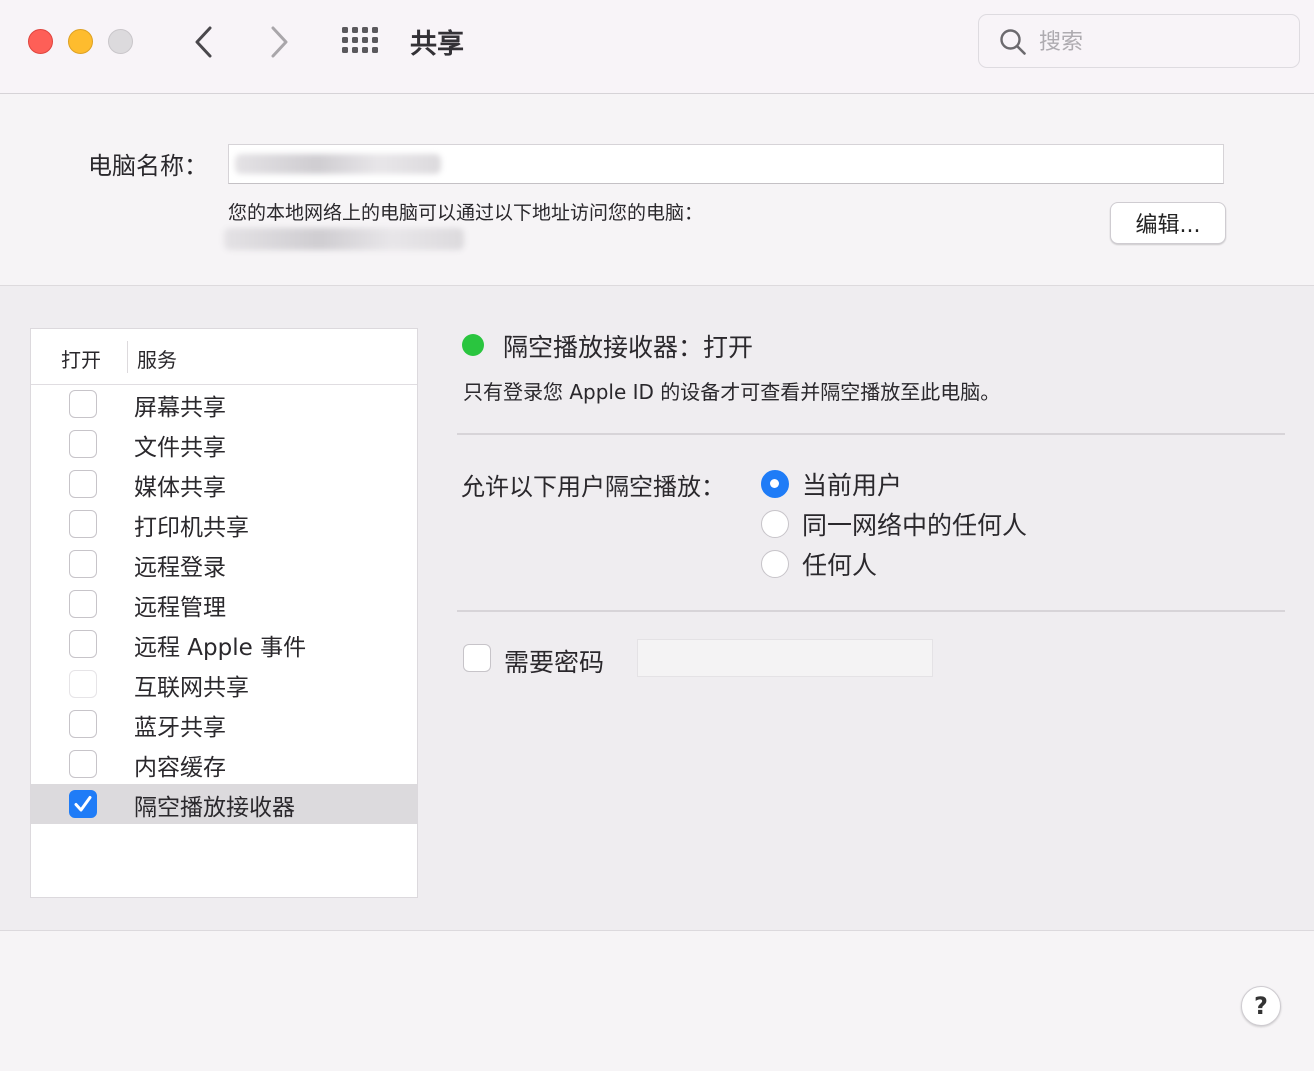 This screenshot has height=1071, width=1314. Describe the element at coordinates (191, 688) in the screenshot. I see `service-label: 互联网共享` at that location.